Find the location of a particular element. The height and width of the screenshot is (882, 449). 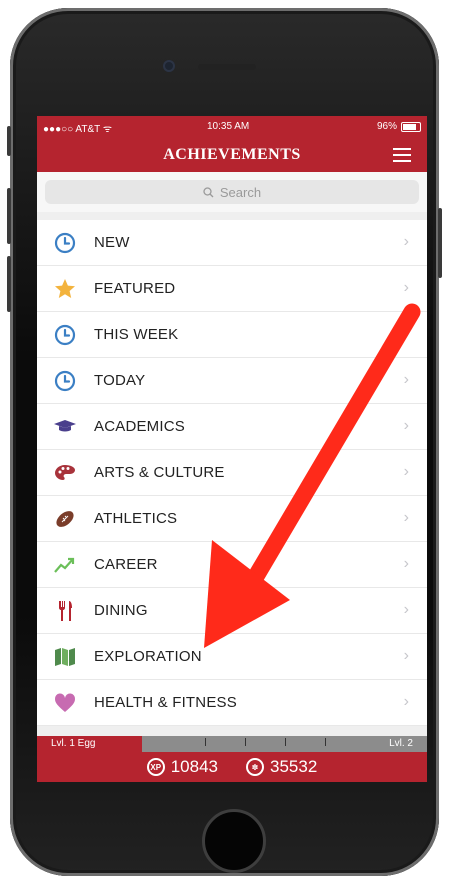

palette-icon is located at coordinates (65, 473).